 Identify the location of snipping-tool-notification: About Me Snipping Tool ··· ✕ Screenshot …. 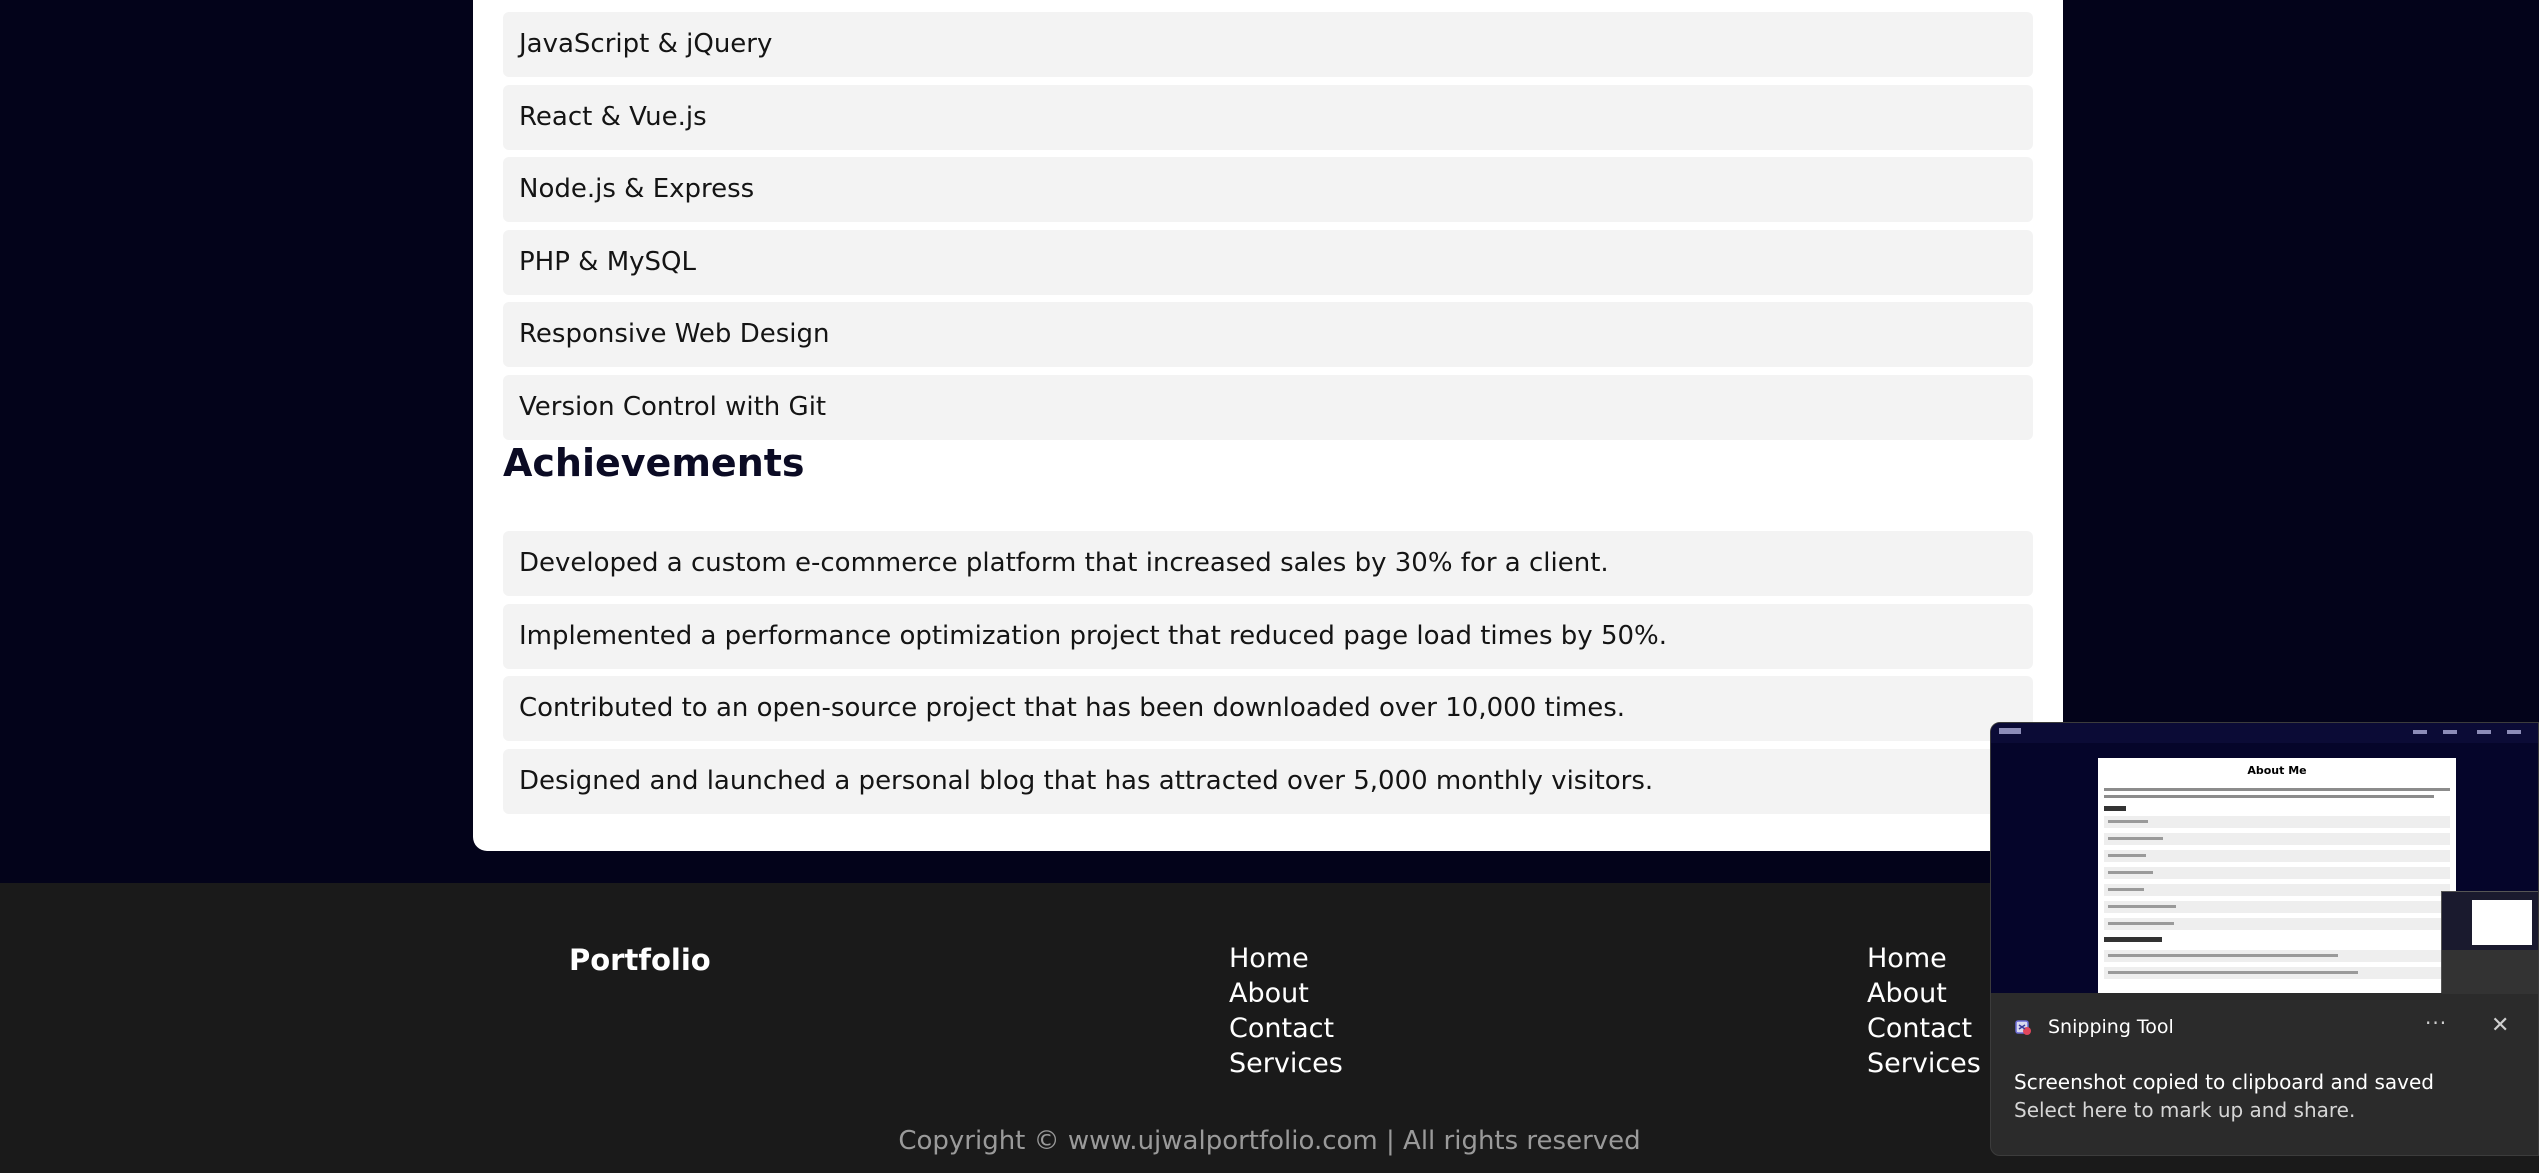
(2264, 939).